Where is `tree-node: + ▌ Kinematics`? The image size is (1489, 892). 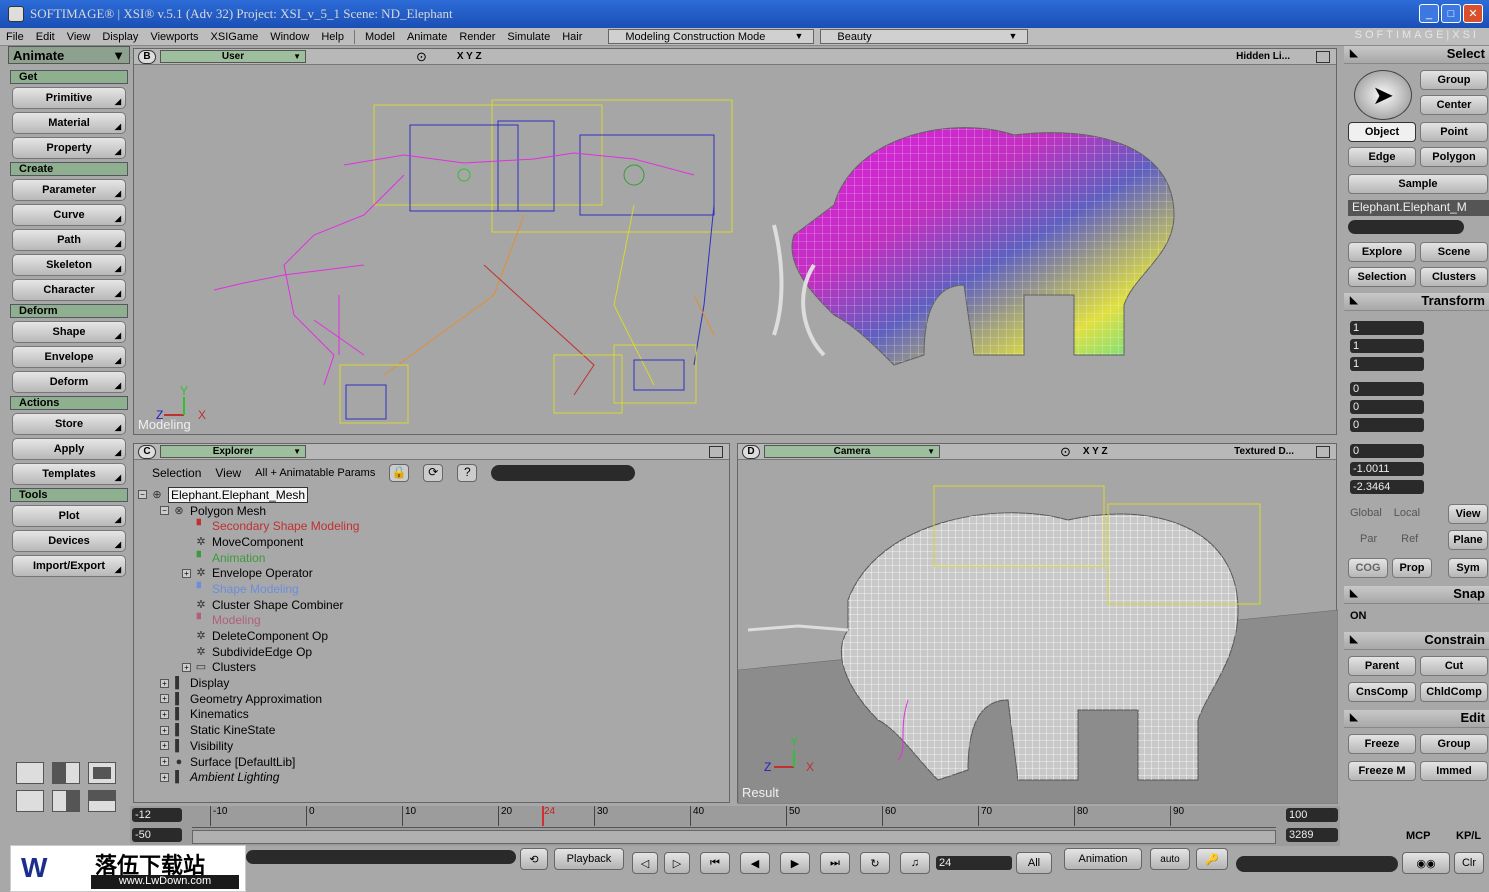 tree-node: + ▌ Kinematics is located at coordinates (248, 715).